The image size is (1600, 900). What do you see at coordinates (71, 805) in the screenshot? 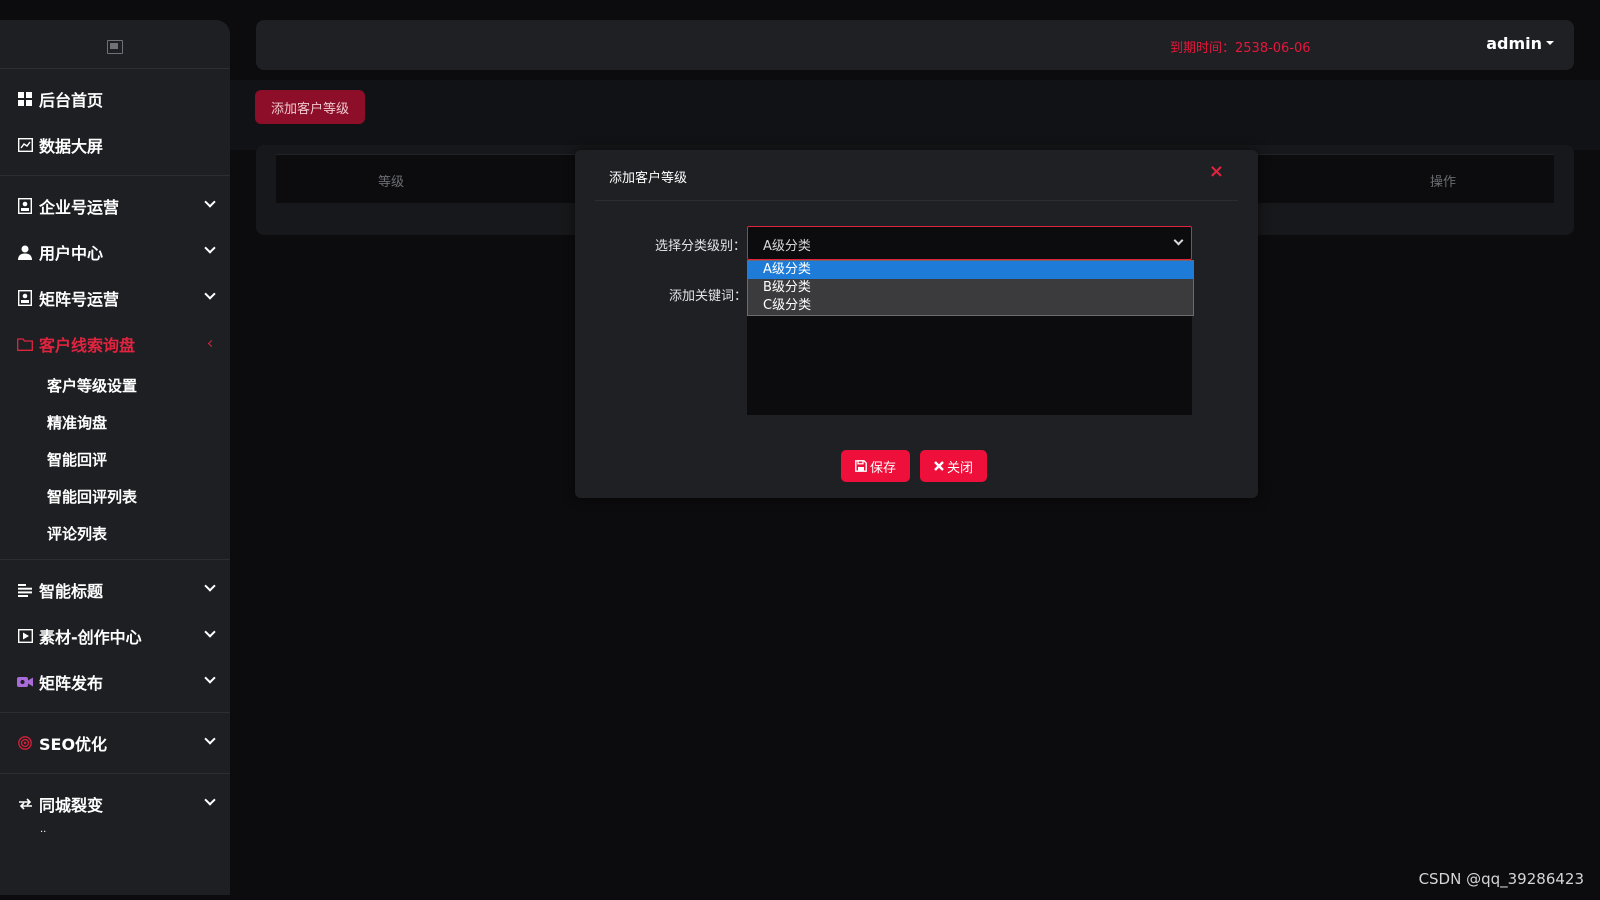
I see `sidebar-item-label: 同城裂变` at bounding box center [71, 805].